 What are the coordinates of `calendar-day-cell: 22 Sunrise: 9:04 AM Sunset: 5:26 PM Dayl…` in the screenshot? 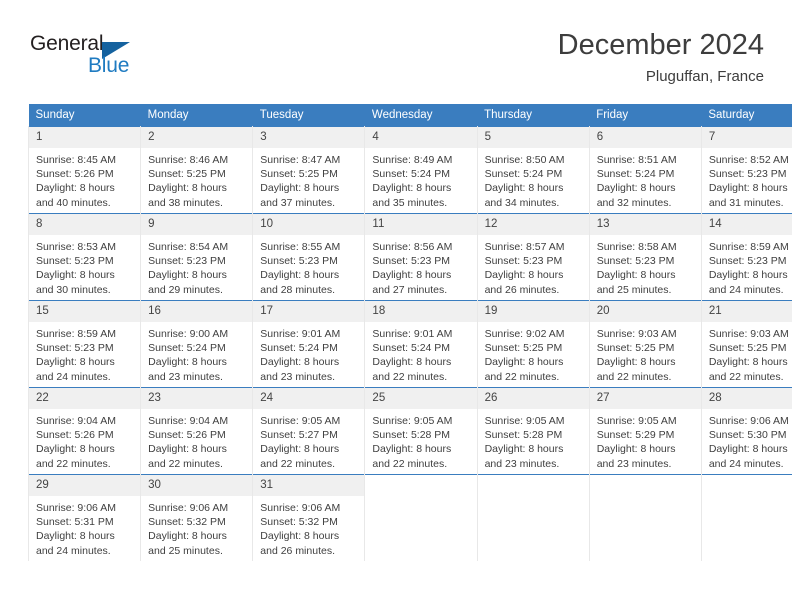 It's located at (84, 431).